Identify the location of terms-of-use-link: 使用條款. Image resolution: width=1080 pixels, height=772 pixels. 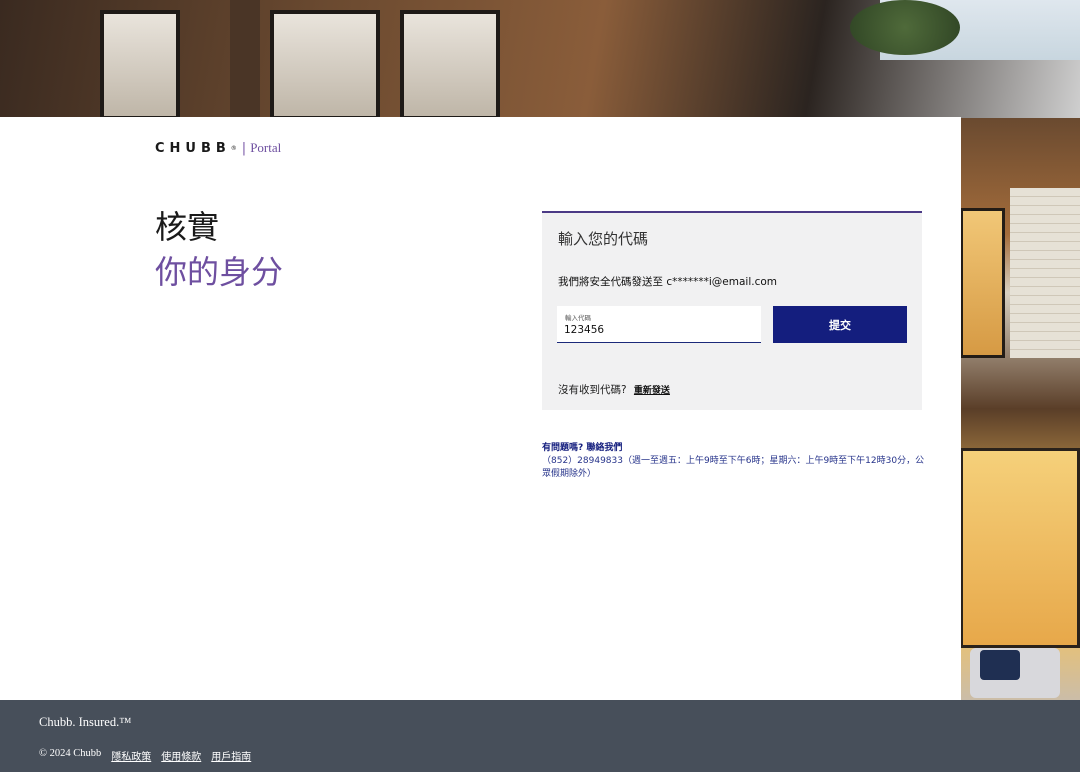
(181, 755).